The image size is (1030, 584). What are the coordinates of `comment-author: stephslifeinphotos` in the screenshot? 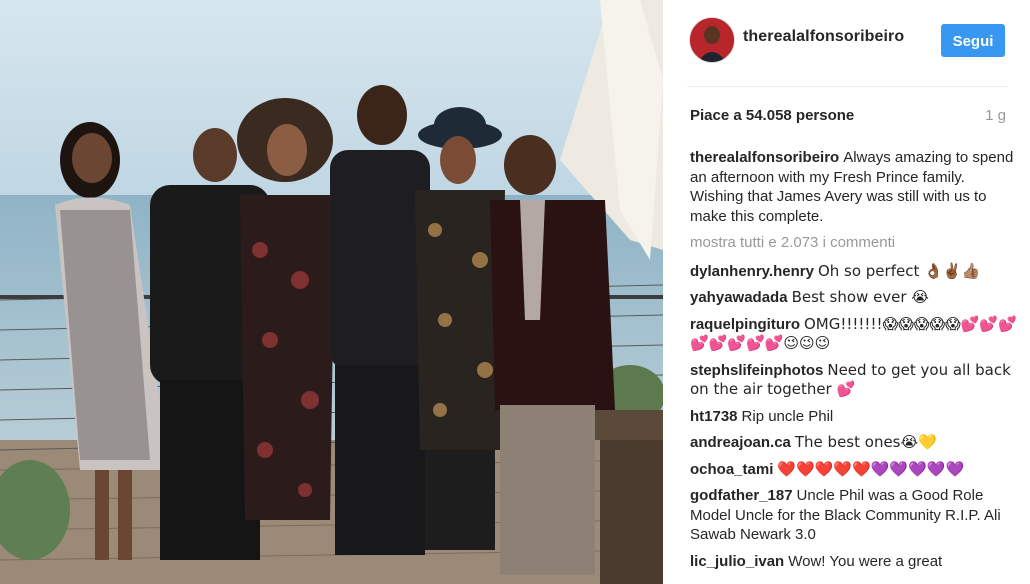 It's located at (756, 370).